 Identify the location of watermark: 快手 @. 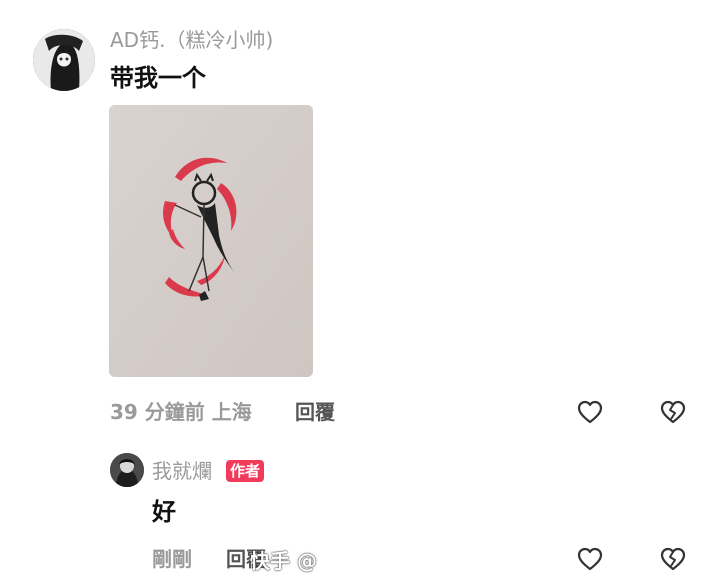
(283, 561).